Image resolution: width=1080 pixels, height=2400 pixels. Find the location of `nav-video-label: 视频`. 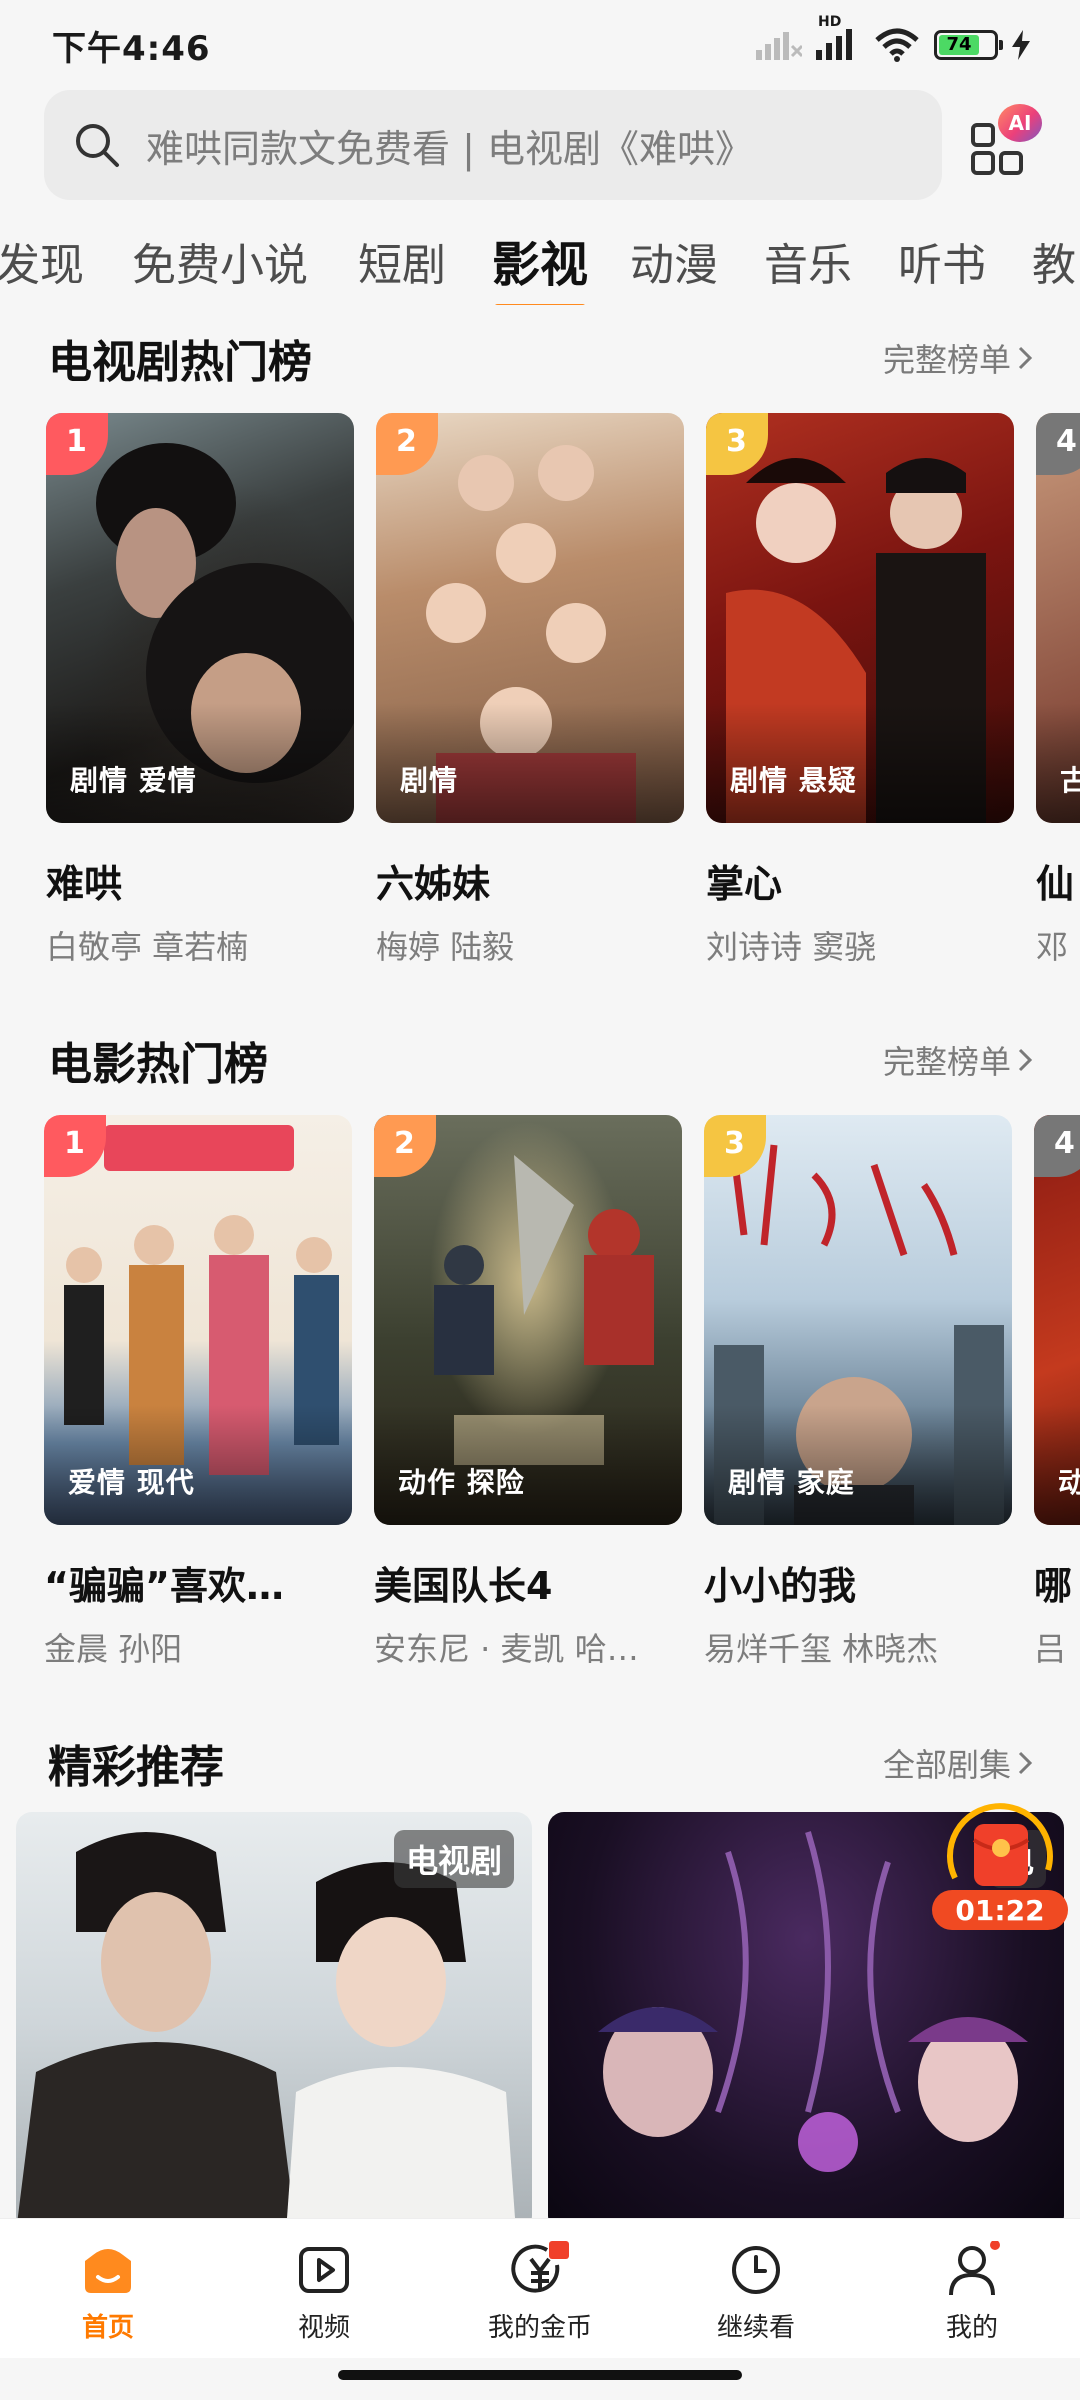

nav-video-label: 视频 is located at coordinates (323, 2328).